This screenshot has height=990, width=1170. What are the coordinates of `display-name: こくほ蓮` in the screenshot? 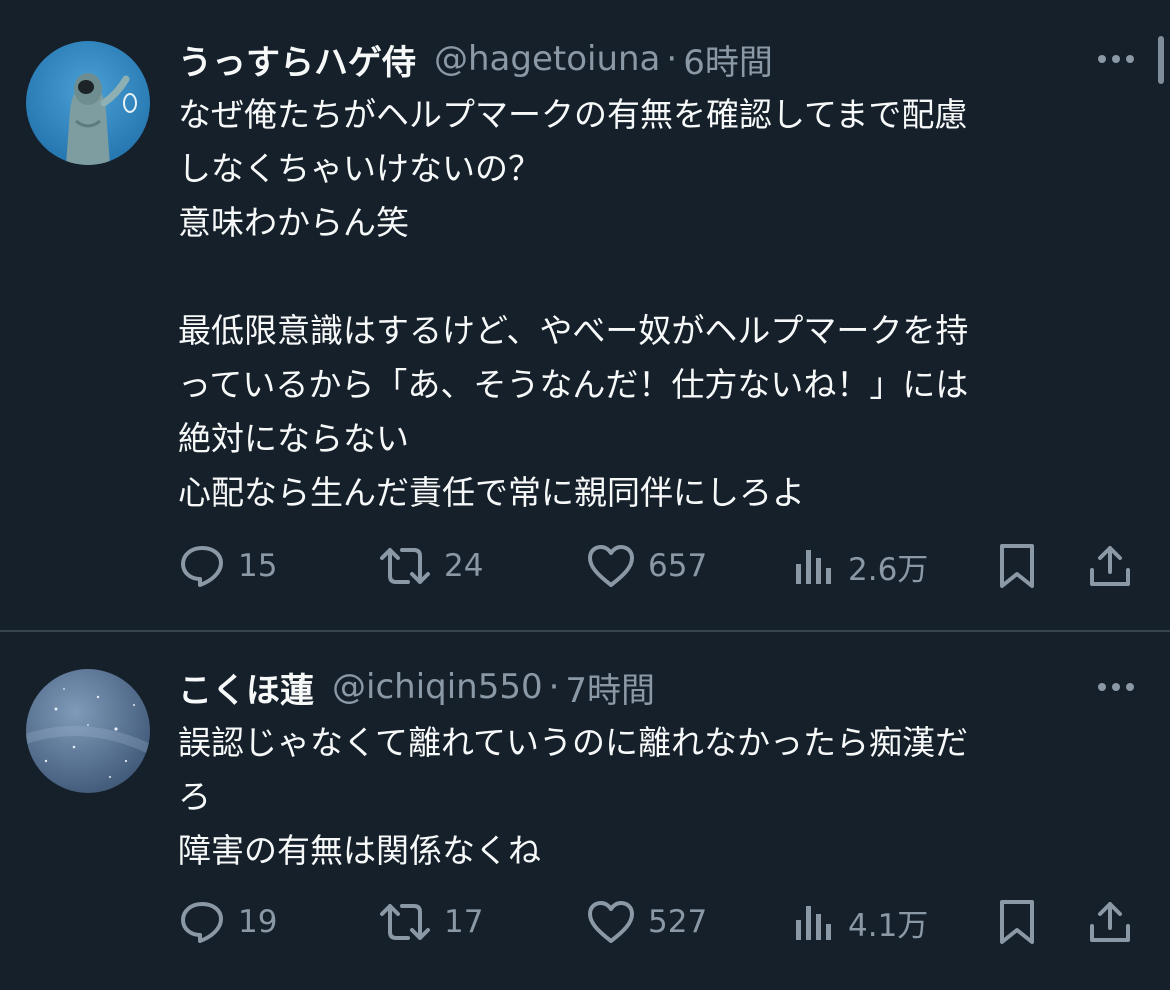 It's located at (246, 687).